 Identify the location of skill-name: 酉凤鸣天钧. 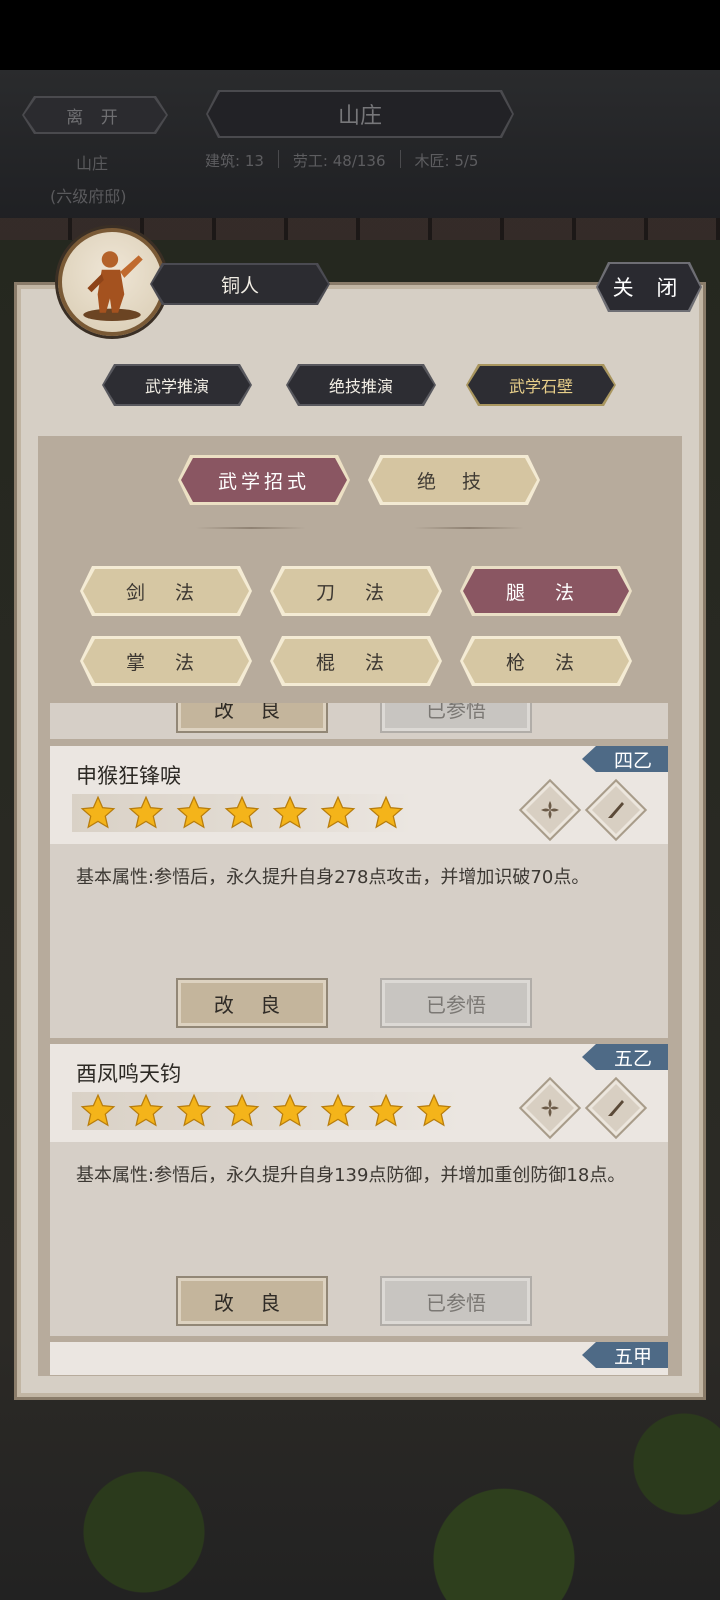
(128, 1074).